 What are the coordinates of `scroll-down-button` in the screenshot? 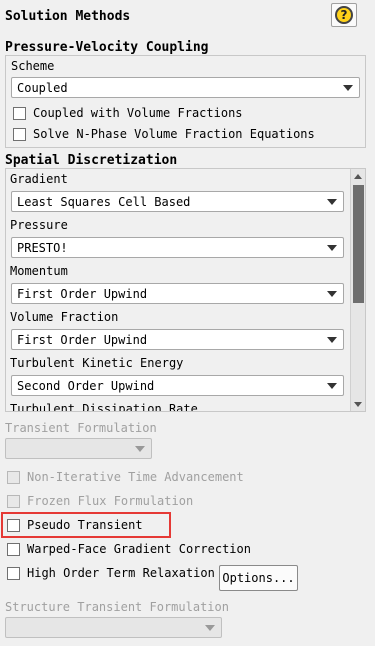 It's located at (358, 404).